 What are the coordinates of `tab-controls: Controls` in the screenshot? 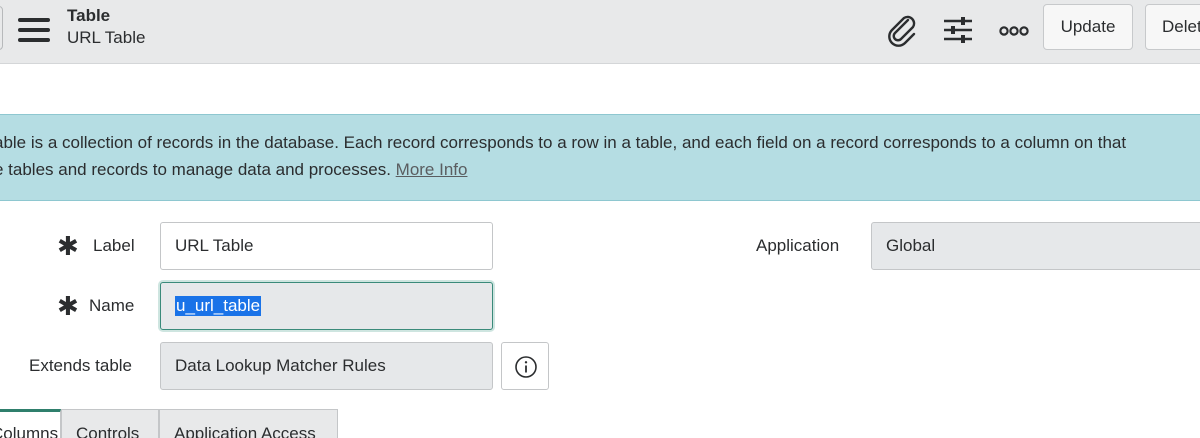 It's located at (110, 423).